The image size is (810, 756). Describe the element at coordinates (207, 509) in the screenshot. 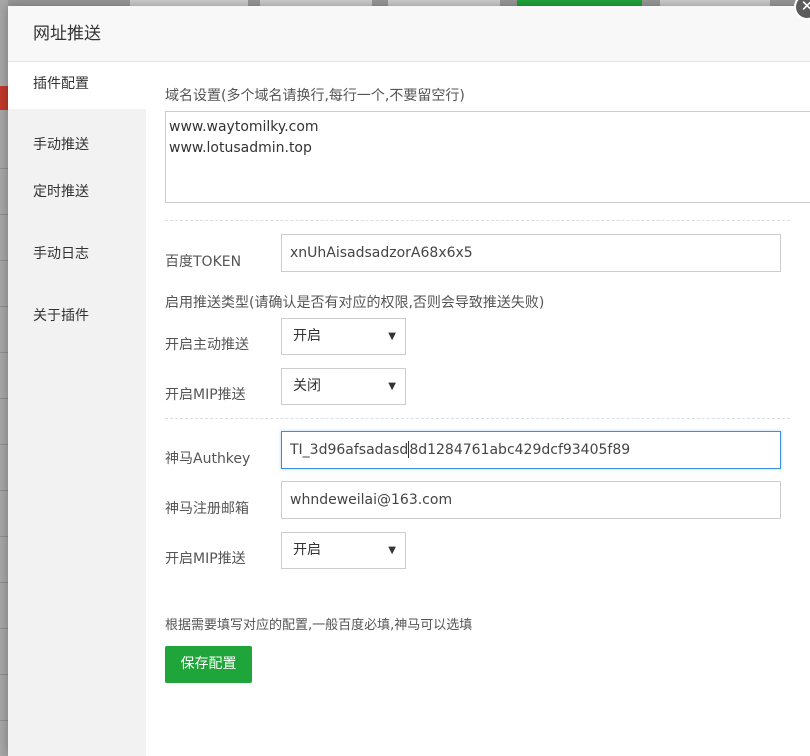

I see `shenma-email-label: 神马注册邮箱` at that location.